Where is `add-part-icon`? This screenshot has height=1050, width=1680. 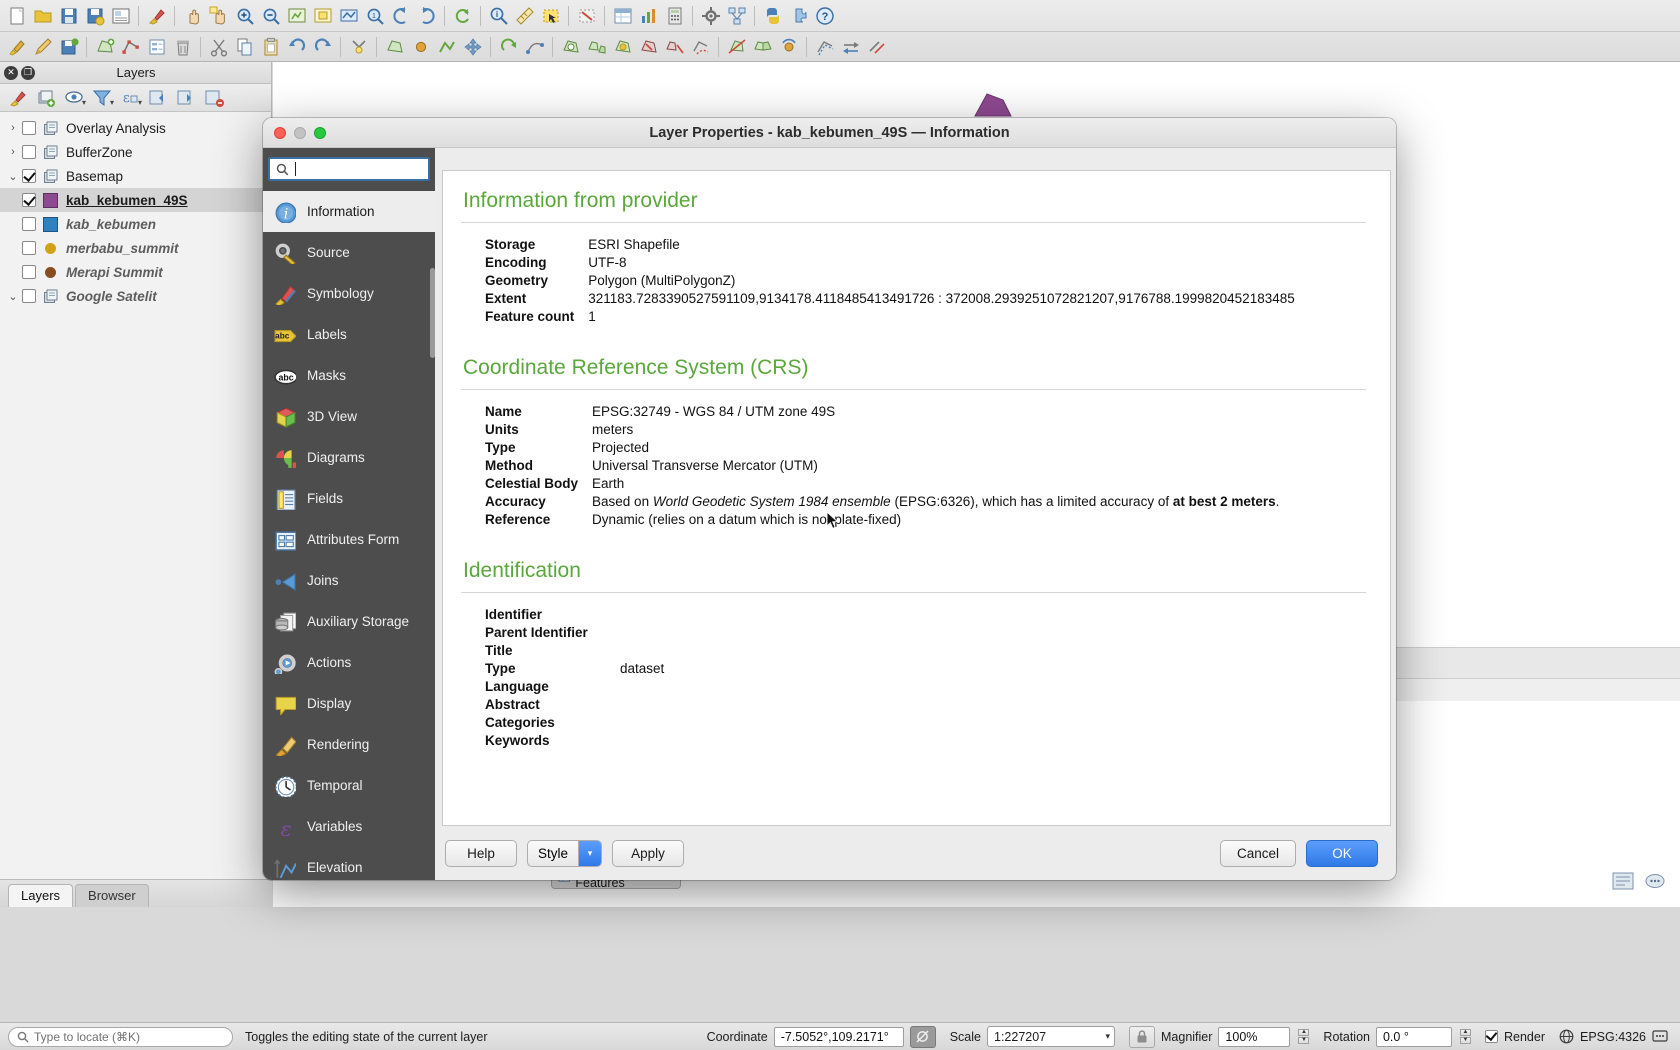 add-part-icon is located at coordinates (596, 47).